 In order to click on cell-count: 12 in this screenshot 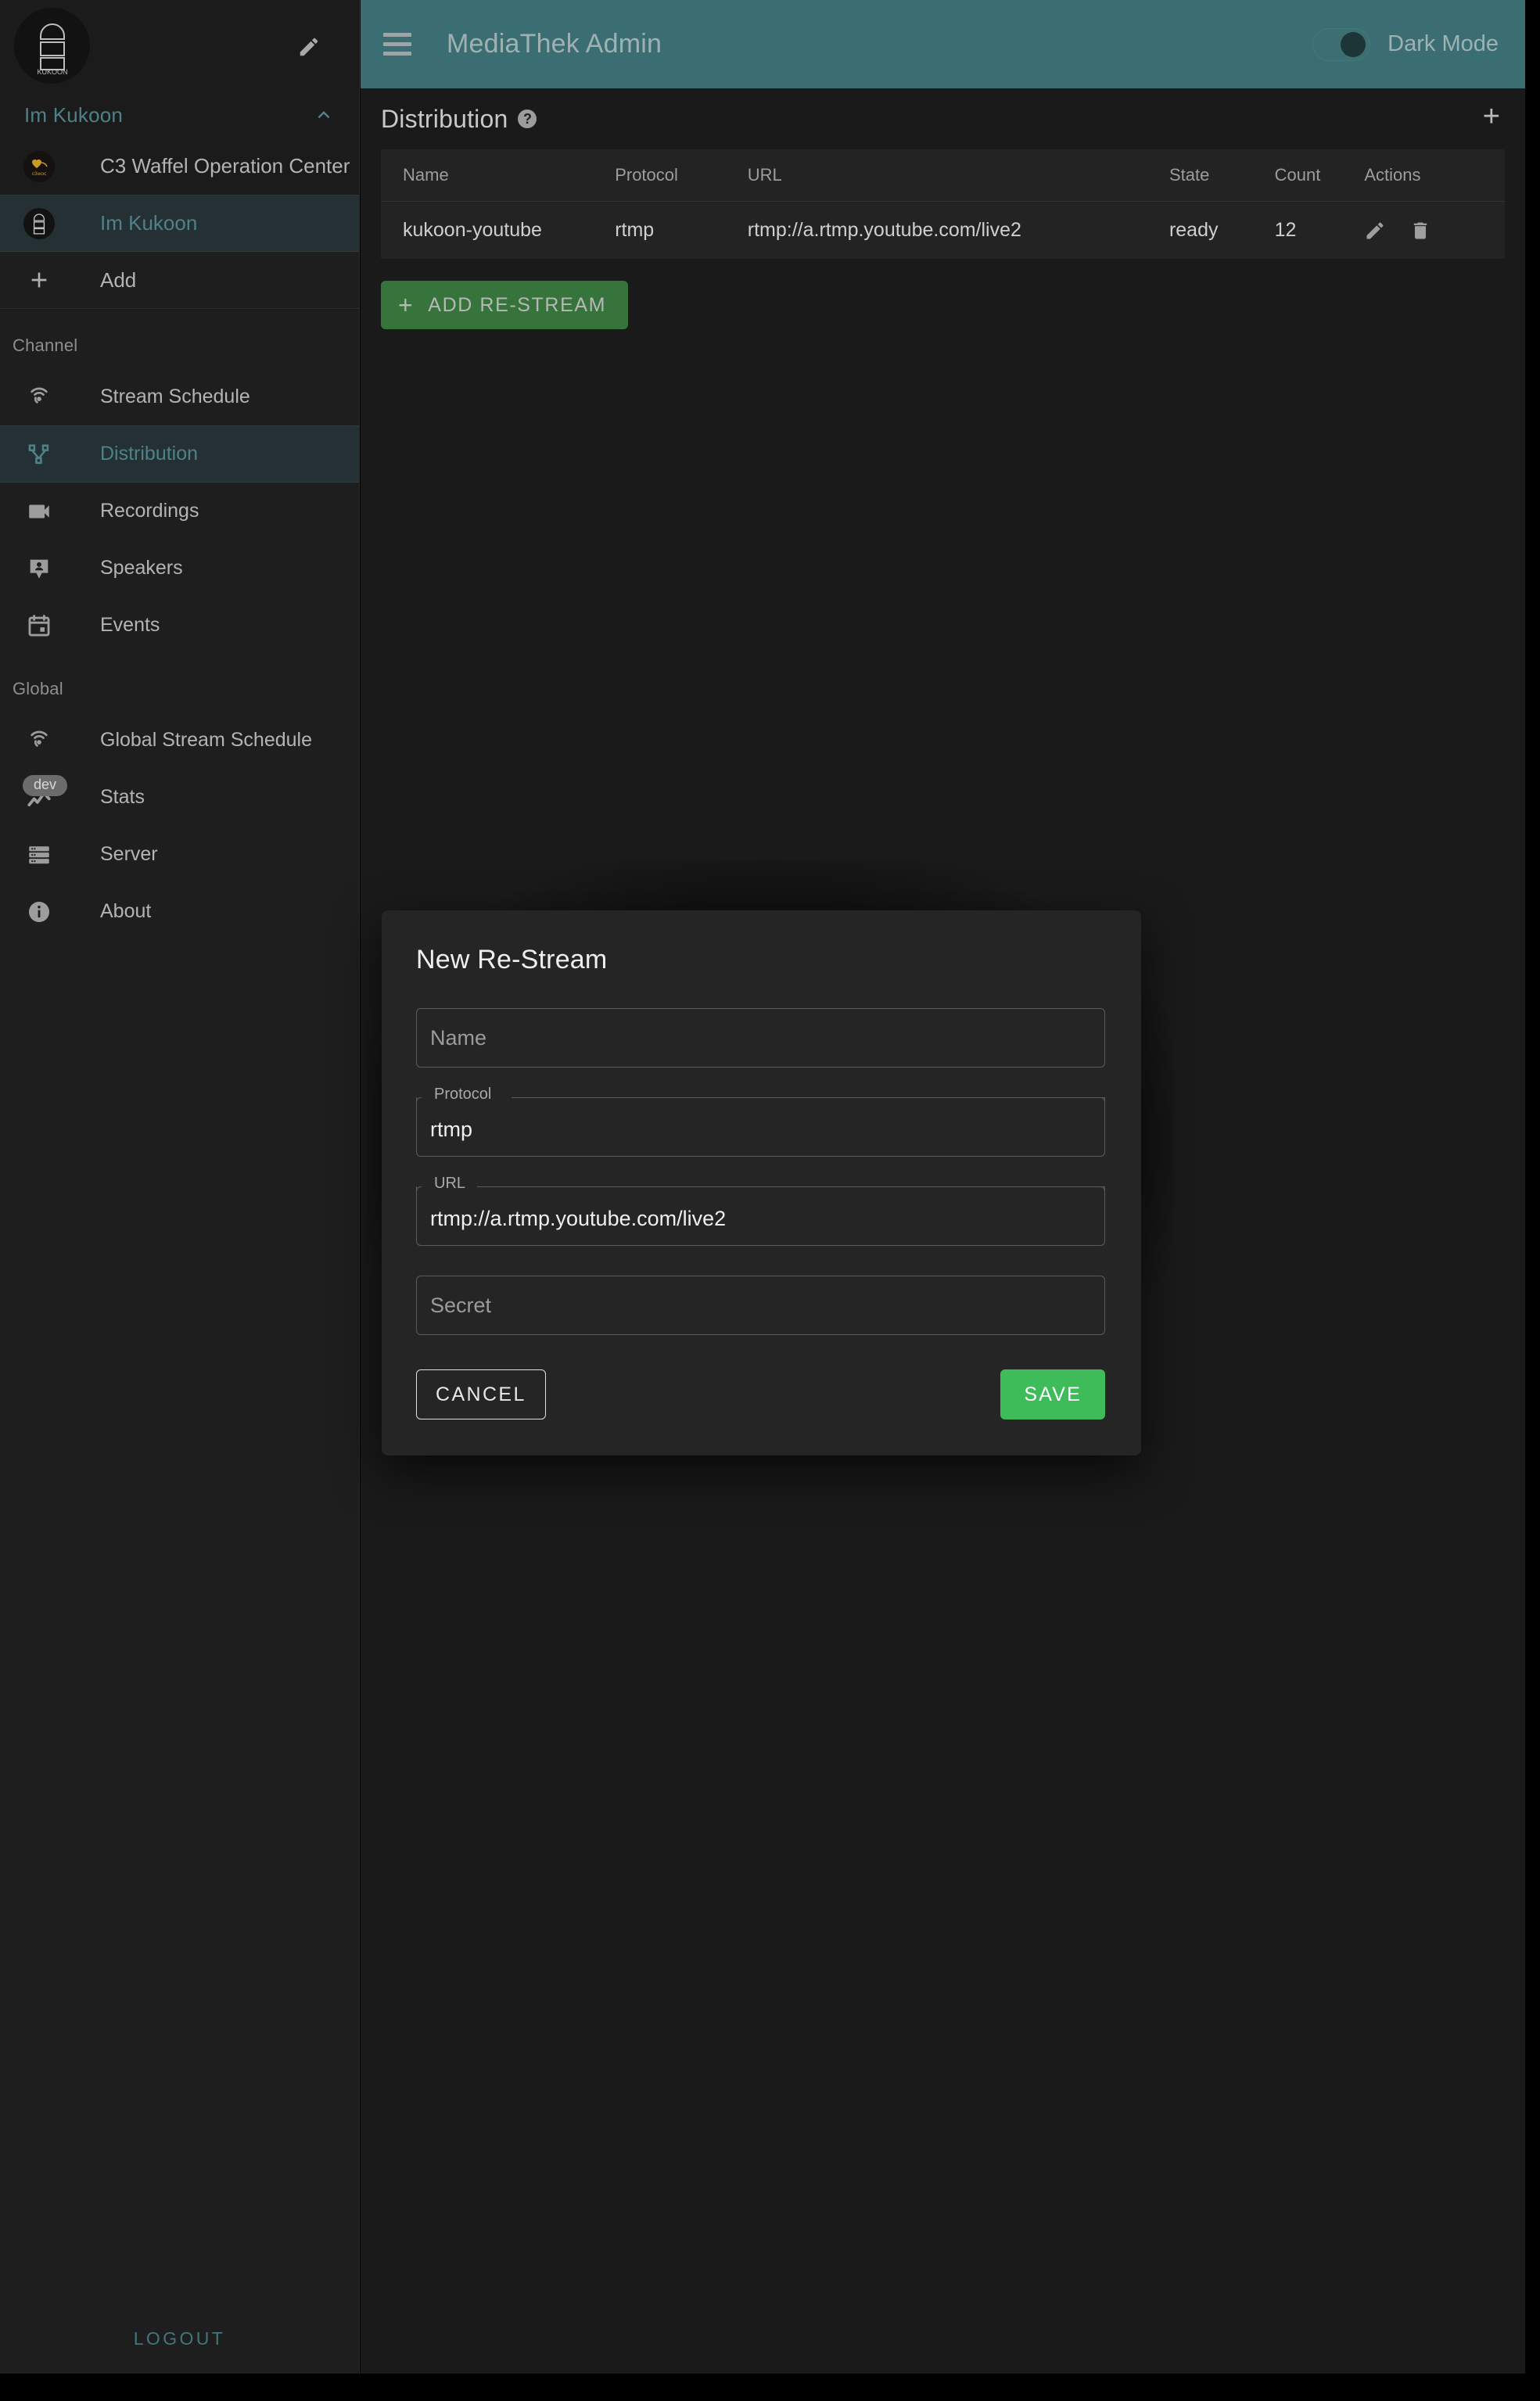, I will do `click(1285, 230)`.